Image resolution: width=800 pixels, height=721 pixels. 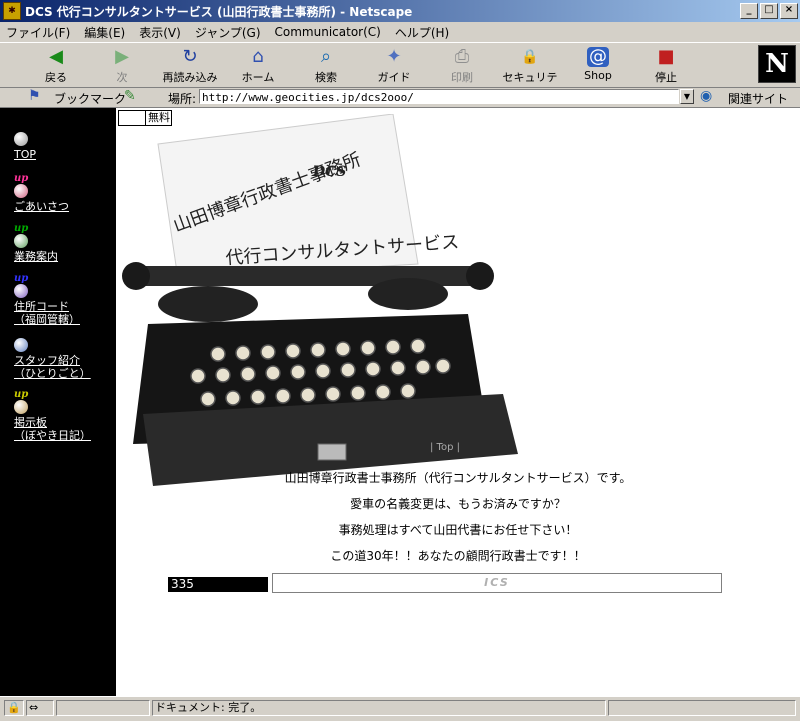 What do you see at coordinates (328, 32) in the screenshot?
I see `menu-communicator: Communicator(C)` at bounding box center [328, 32].